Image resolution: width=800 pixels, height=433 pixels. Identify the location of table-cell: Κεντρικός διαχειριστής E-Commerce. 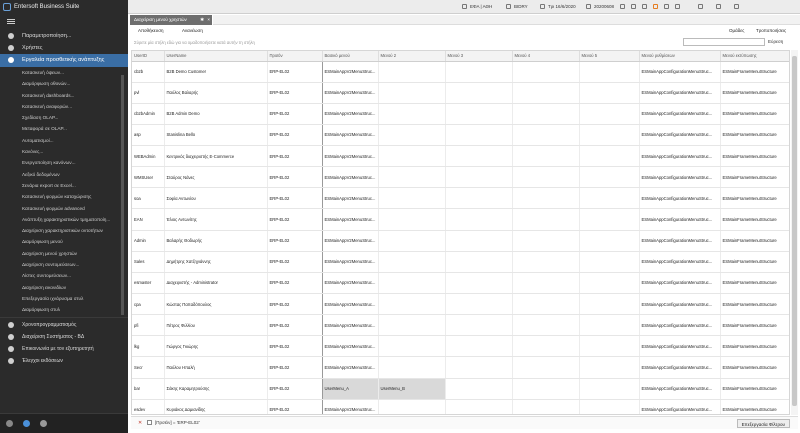
(216, 156).